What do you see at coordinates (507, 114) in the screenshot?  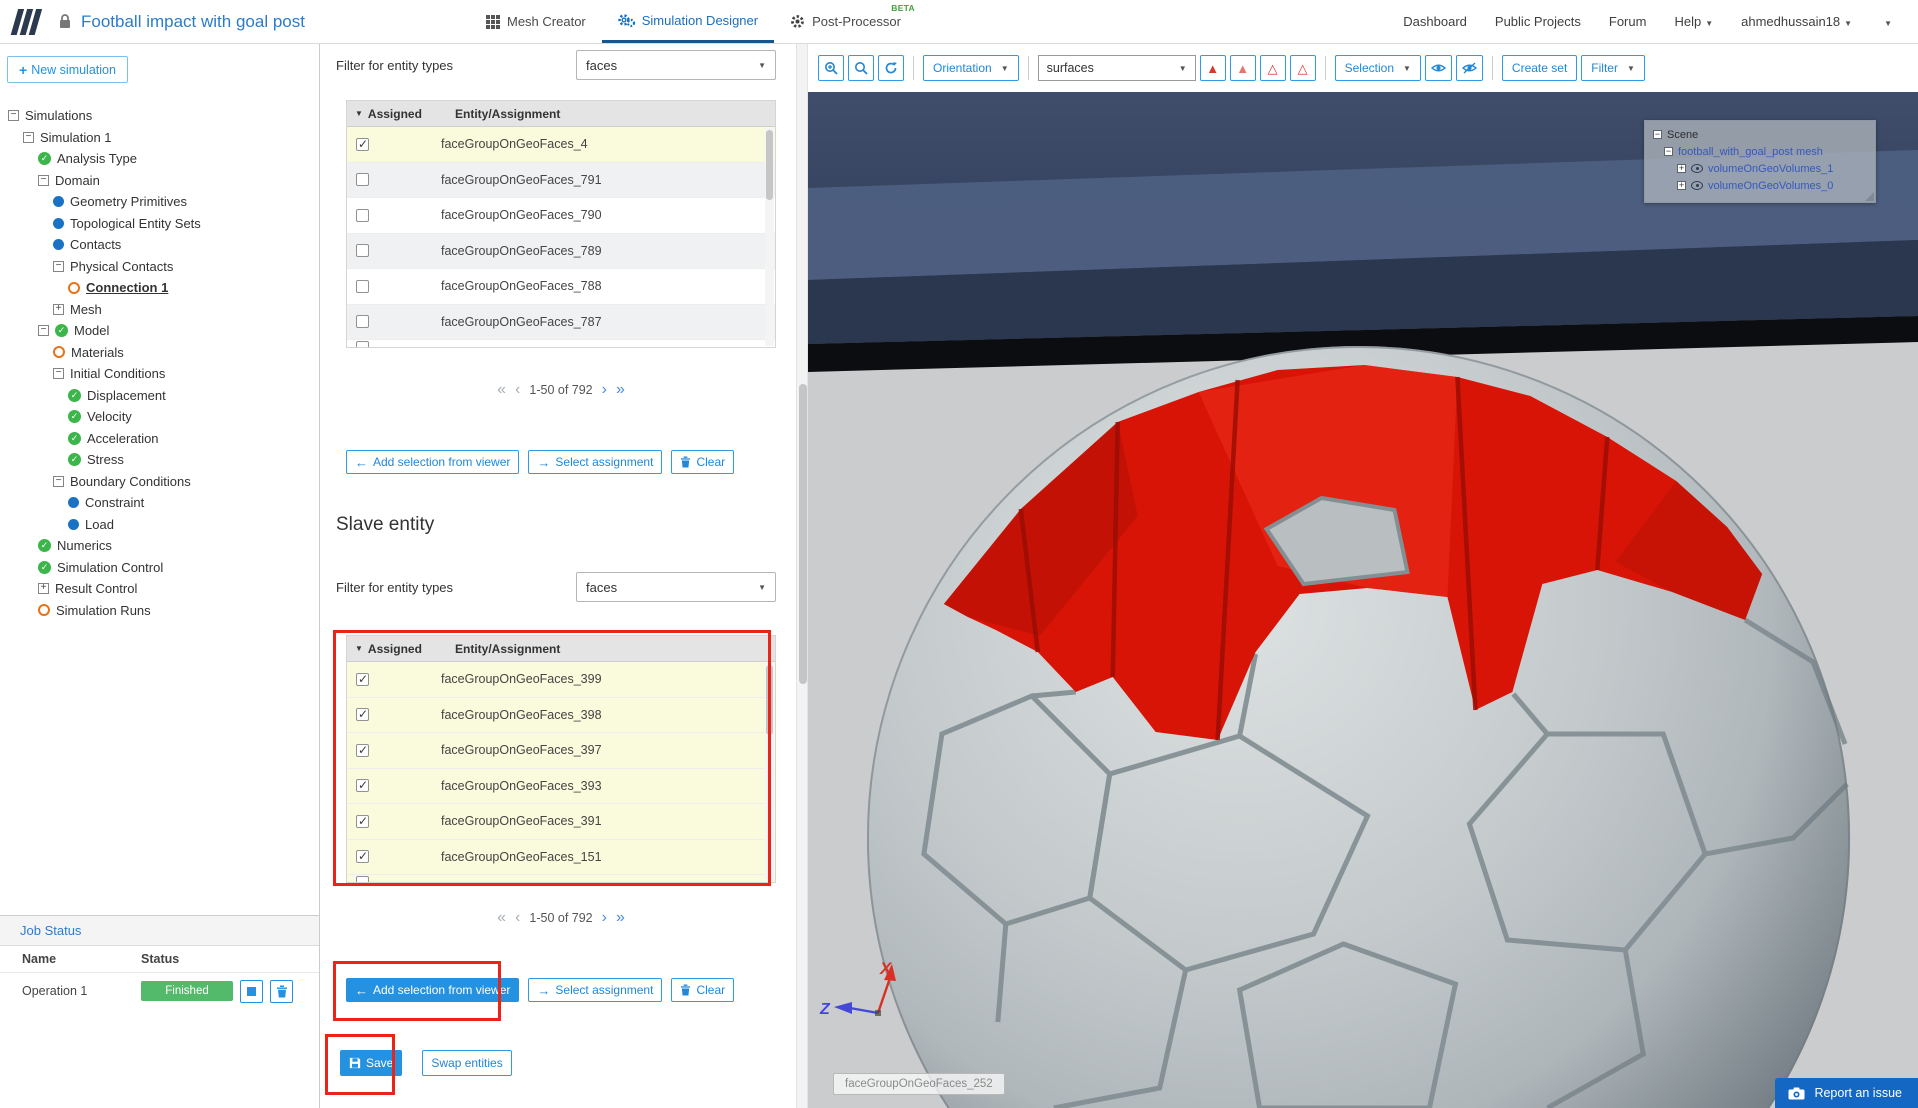 I see `entity-column-header: Entity/Assignment` at bounding box center [507, 114].